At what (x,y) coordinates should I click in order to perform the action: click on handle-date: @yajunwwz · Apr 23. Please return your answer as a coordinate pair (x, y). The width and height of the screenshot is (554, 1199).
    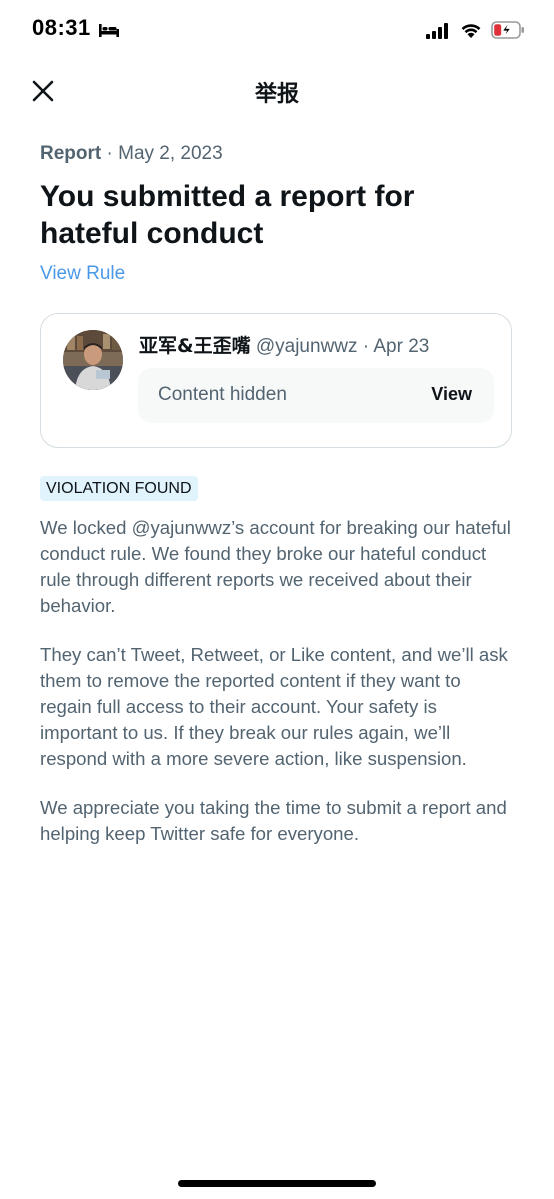
    Looking at the image, I should click on (340, 346).